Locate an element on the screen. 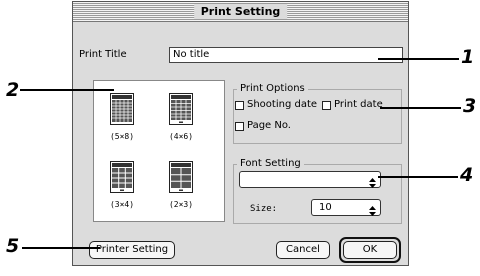  font-select is located at coordinates (310, 179).